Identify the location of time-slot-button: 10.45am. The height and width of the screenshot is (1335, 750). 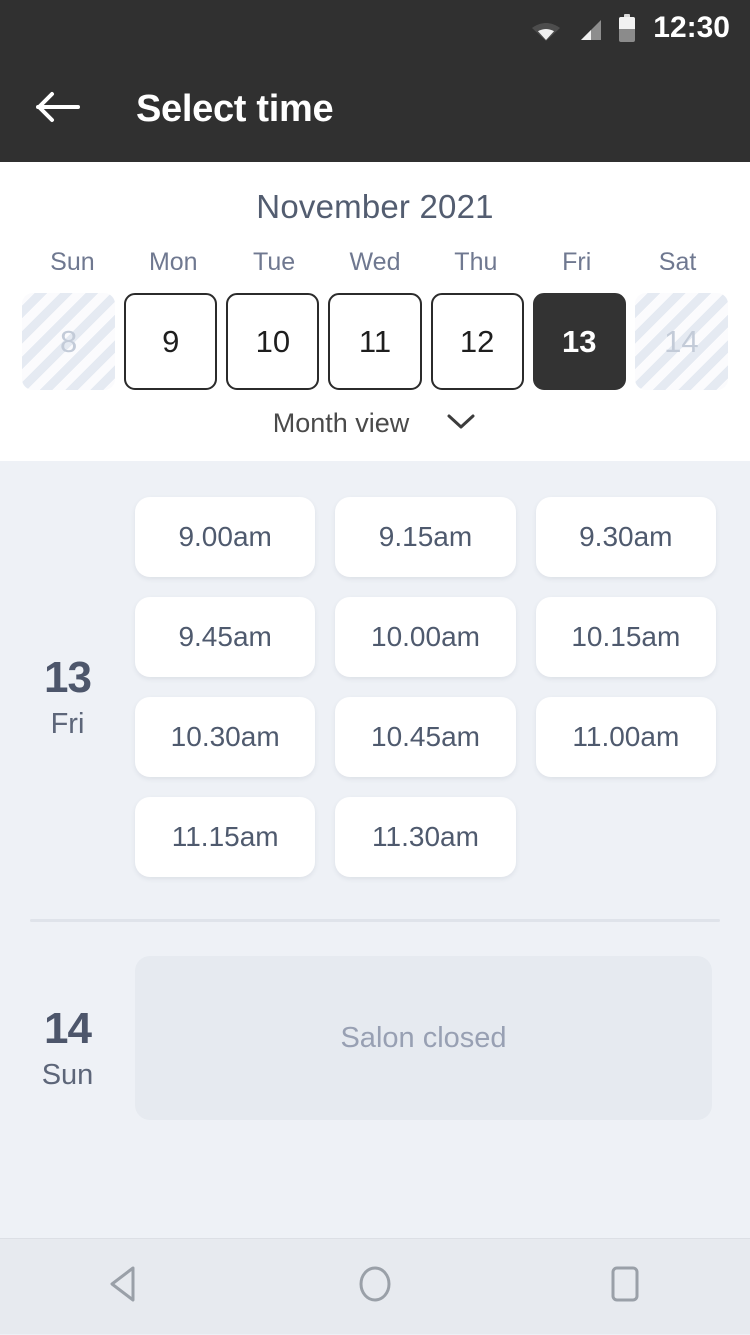
(425, 737).